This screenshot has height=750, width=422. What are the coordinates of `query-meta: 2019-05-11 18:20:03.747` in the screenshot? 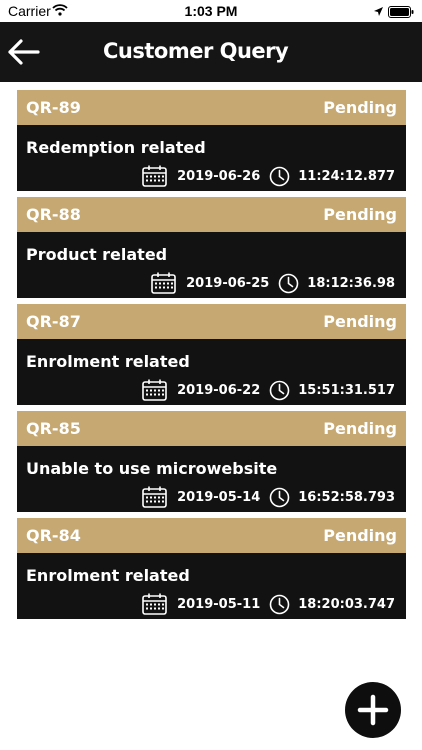 It's located at (268, 604).